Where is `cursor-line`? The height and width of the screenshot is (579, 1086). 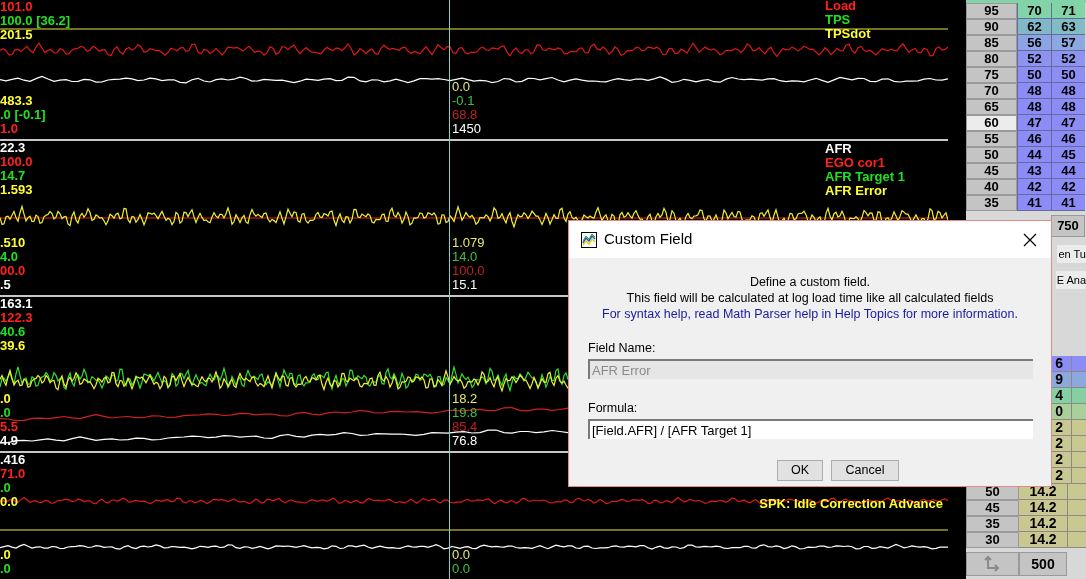 cursor-line is located at coordinates (449, 289).